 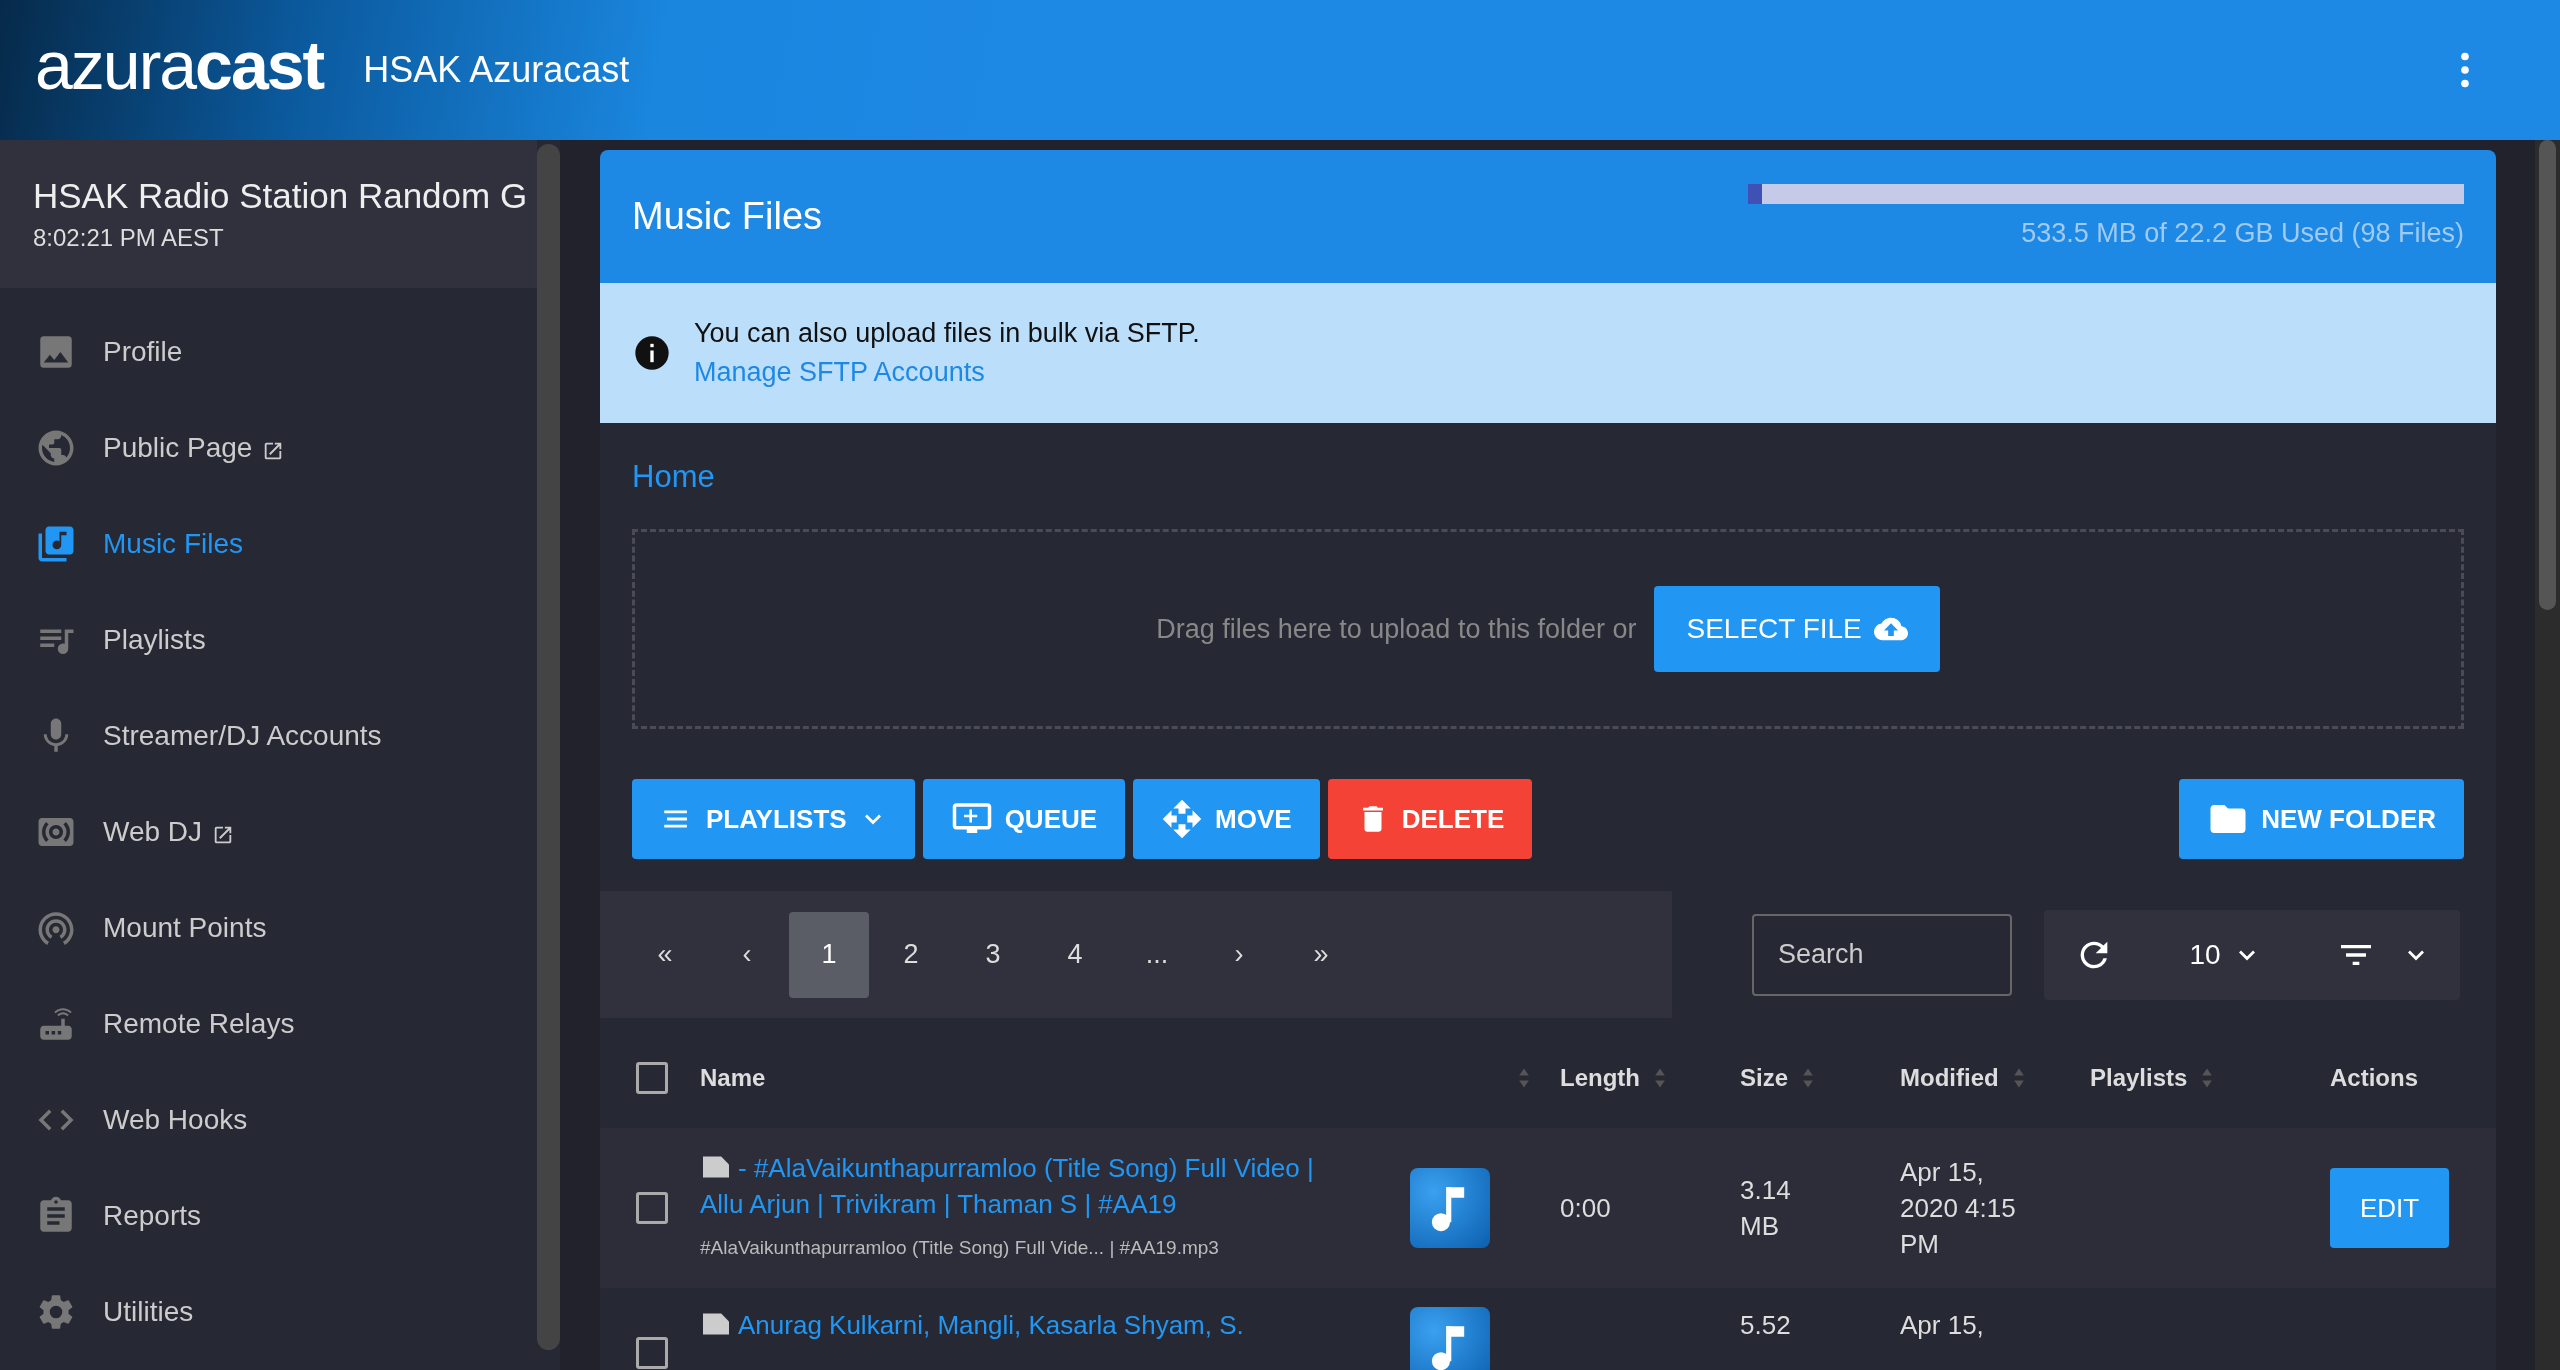 I want to click on card-title: Music Files, so click(x=727, y=216).